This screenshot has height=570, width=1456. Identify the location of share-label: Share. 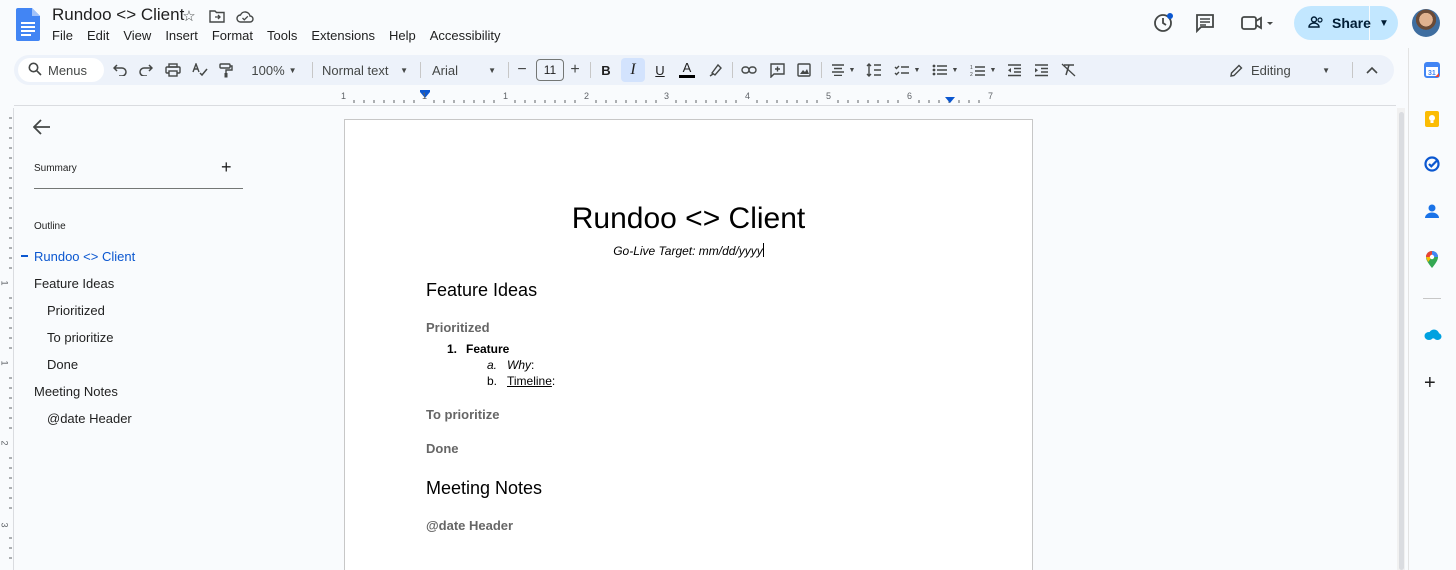
(1351, 23).